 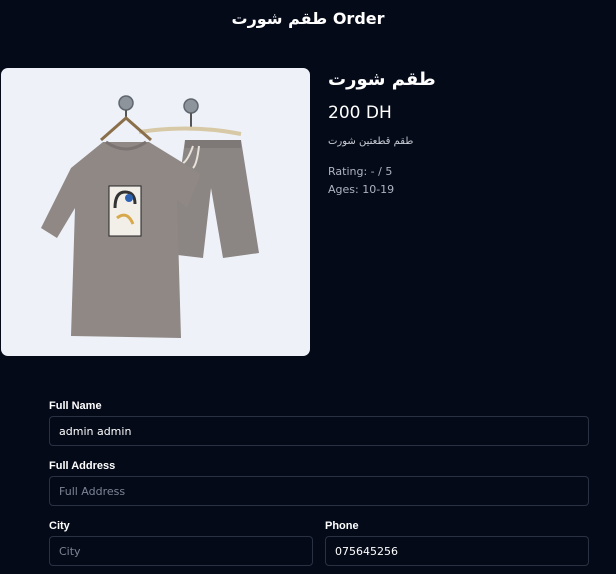 What do you see at coordinates (75, 406) in the screenshot?
I see `full-name-label: Full Name` at bounding box center [75, 406].